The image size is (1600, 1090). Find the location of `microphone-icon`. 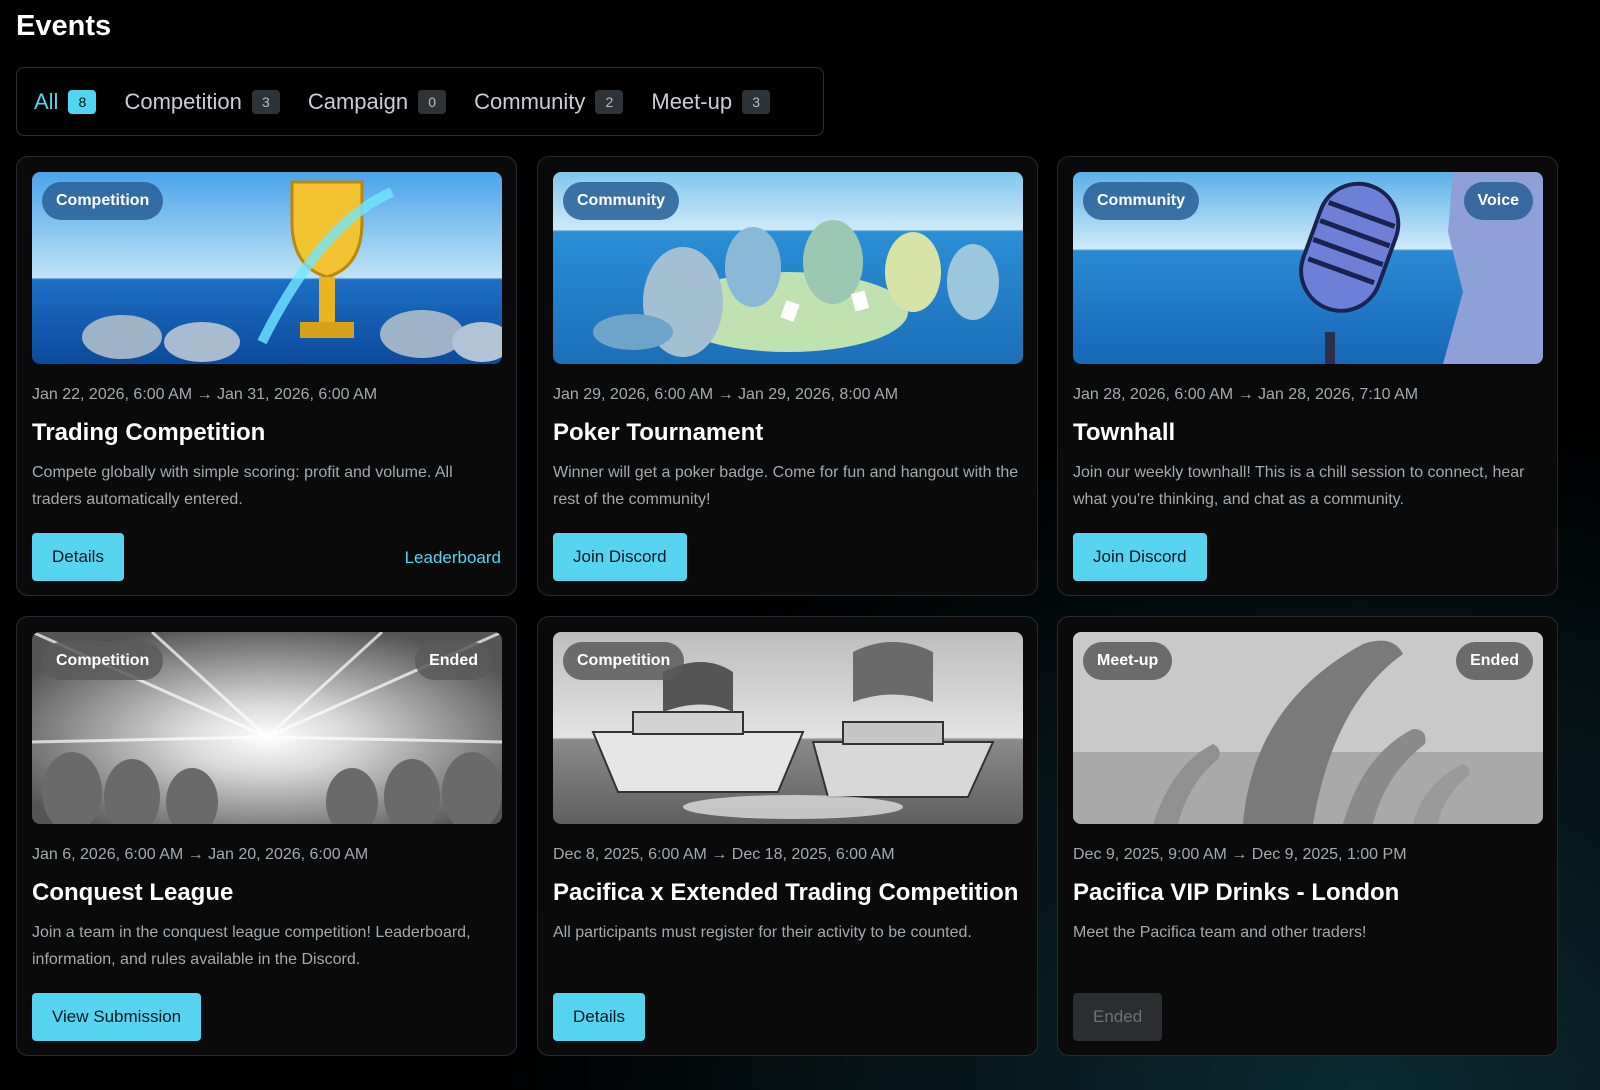

microphone-icon is located at coordinates (1504, 273).